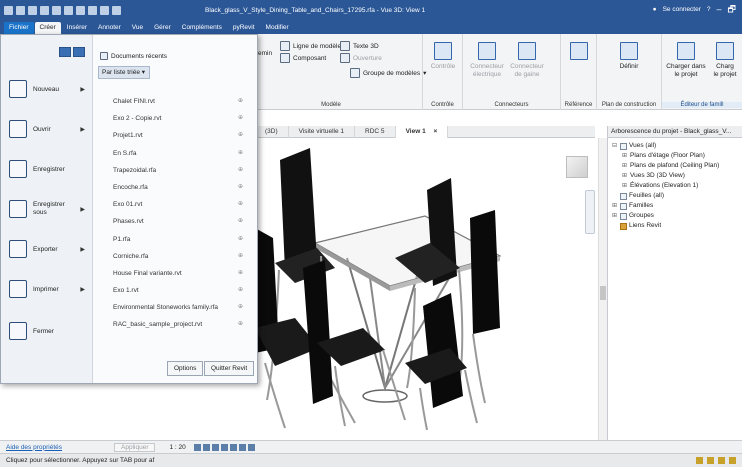 The width and height of the screenshot is (742, 467). Describe the element at coordinates (699, 460) in the screenshot. I see `worksets-icon` at that location.